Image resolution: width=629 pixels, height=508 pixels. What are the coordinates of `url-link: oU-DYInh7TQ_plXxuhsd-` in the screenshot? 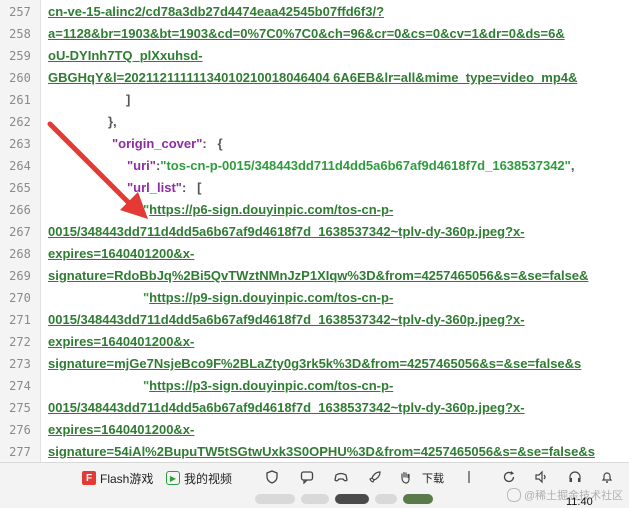 It's located at (125, 55).